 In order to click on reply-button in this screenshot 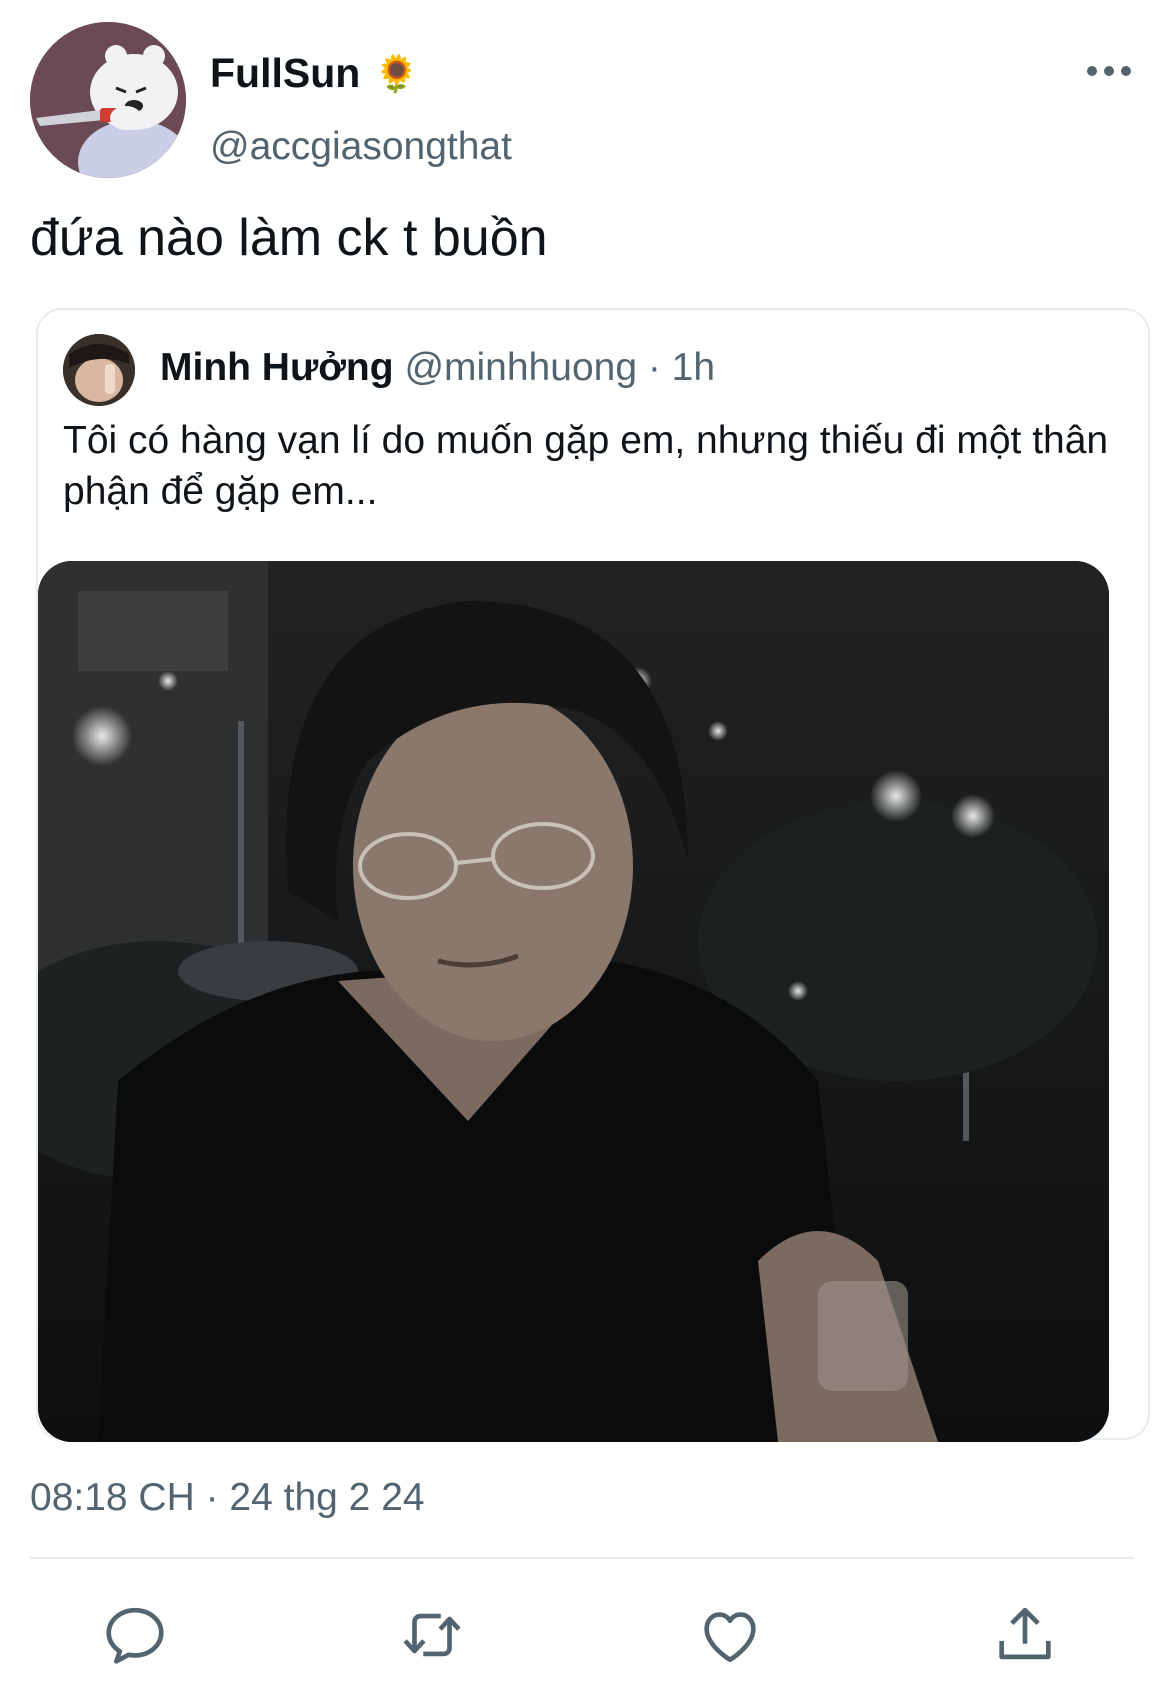, I will do `click(135, 1635)`.